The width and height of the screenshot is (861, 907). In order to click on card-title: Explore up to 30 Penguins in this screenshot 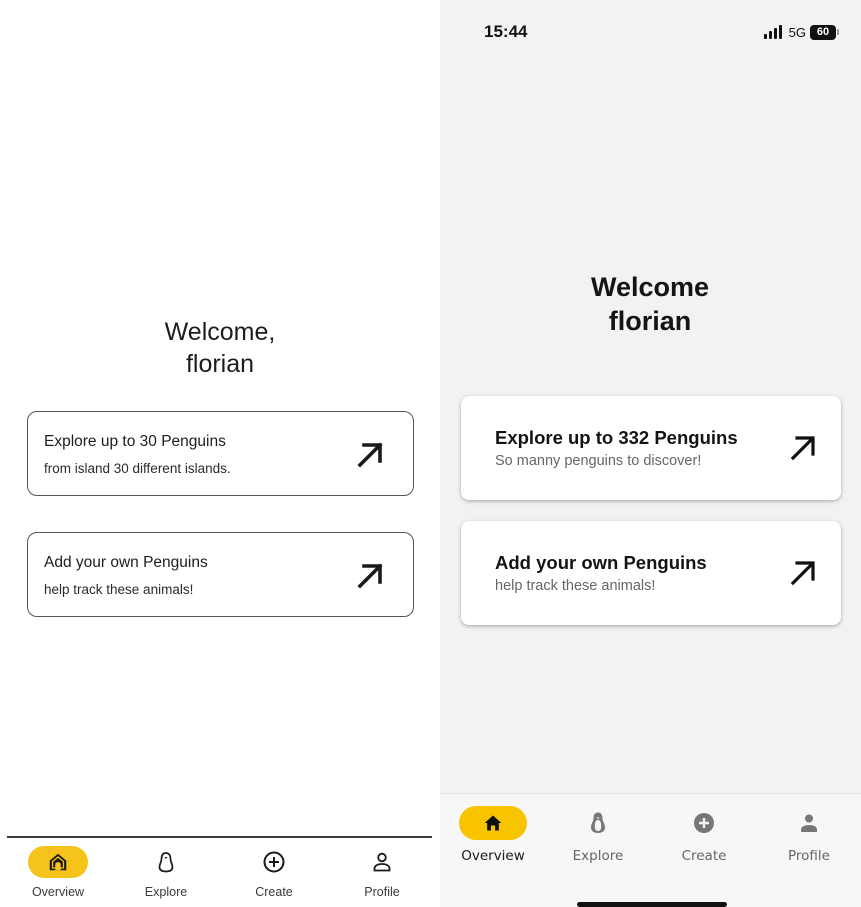, I will do `click(135, 441)`.